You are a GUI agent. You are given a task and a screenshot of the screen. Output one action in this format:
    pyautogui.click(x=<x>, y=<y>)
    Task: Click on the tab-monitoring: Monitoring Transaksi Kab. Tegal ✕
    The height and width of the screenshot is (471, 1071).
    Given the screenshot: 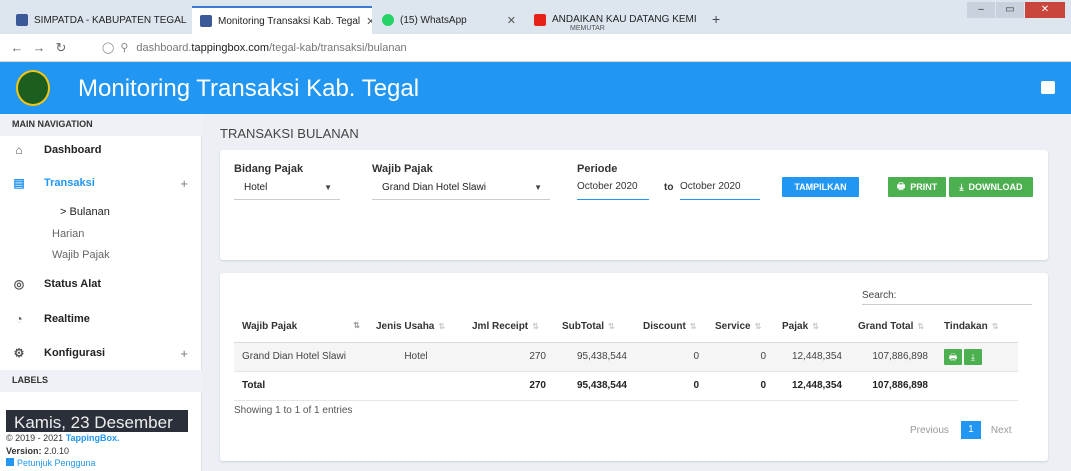 What is the action you would take?
    pyautogui.click(x=282, y=20)
    